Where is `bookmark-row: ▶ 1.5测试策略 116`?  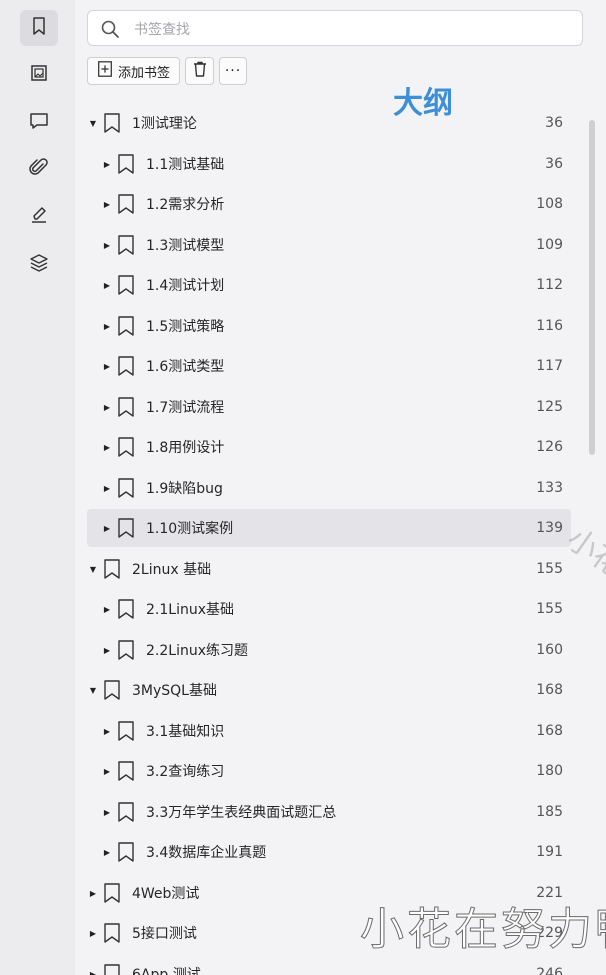
bookmark-row: ▶ 1.5测试策略 116 is located at coordinates (329, 326).